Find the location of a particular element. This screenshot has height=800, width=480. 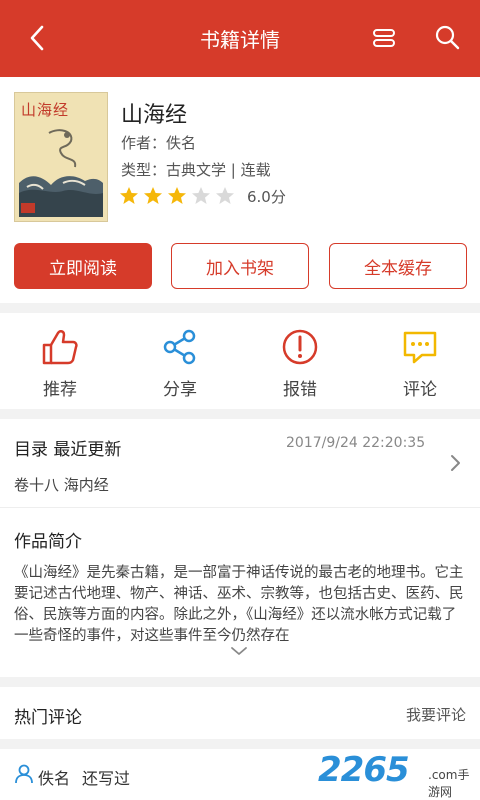

intro-title: 作品简介 is located at coordinates (48, 542).